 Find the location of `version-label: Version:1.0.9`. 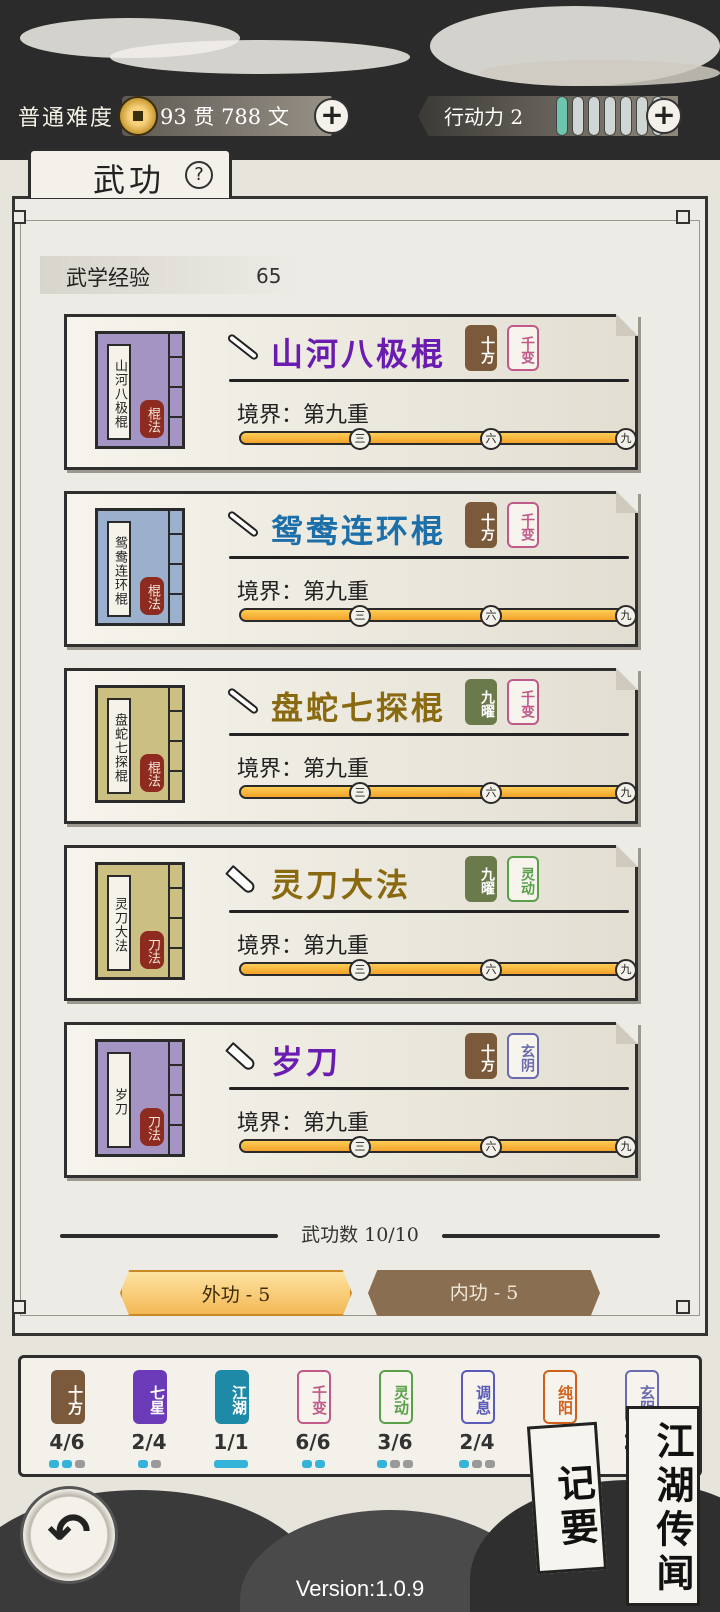

version-label: Version:1.0.9 is located at coordinates (360, 1588).